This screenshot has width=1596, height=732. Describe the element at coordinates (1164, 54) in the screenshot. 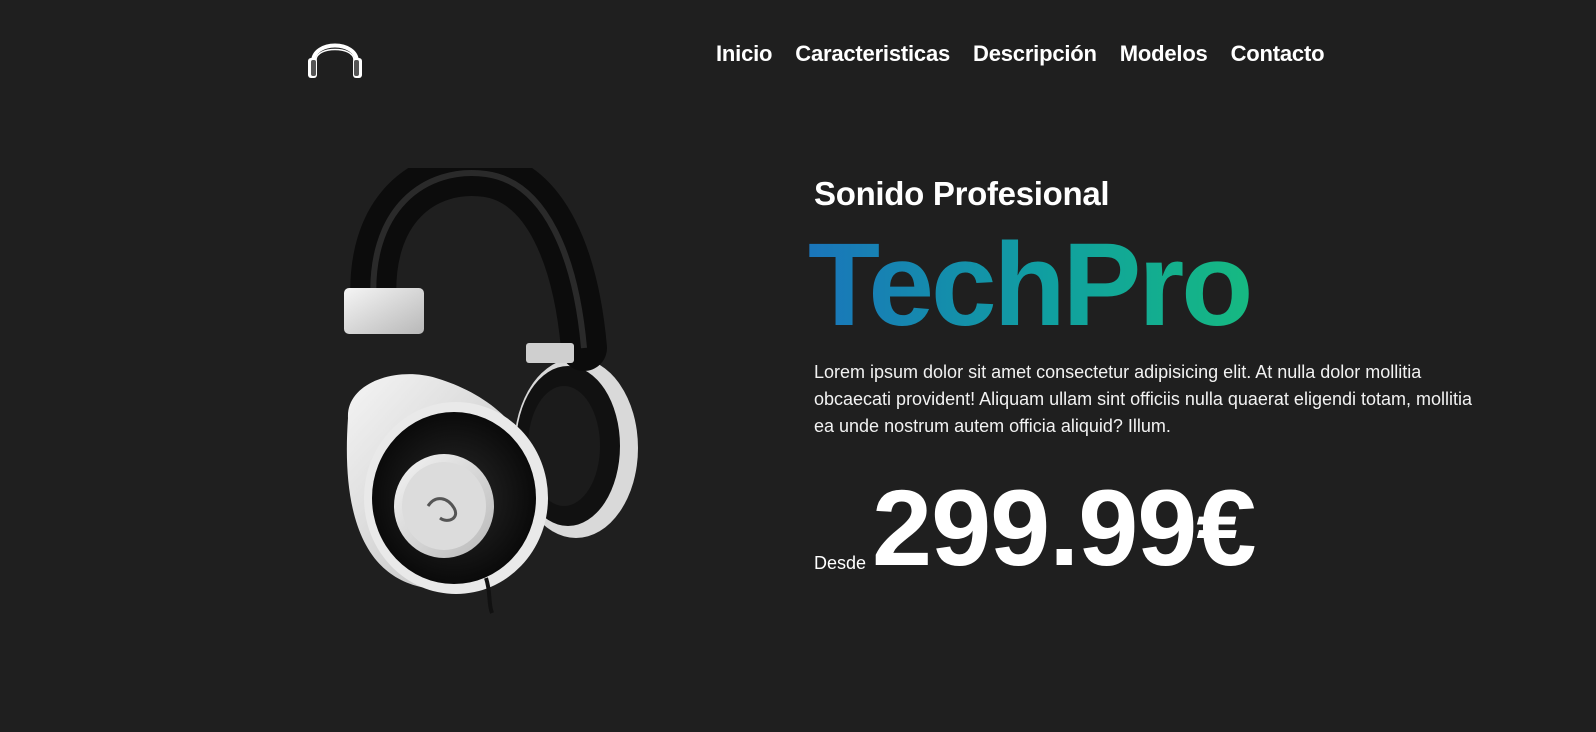

I see `nav-modelos: Modelos` at that location.